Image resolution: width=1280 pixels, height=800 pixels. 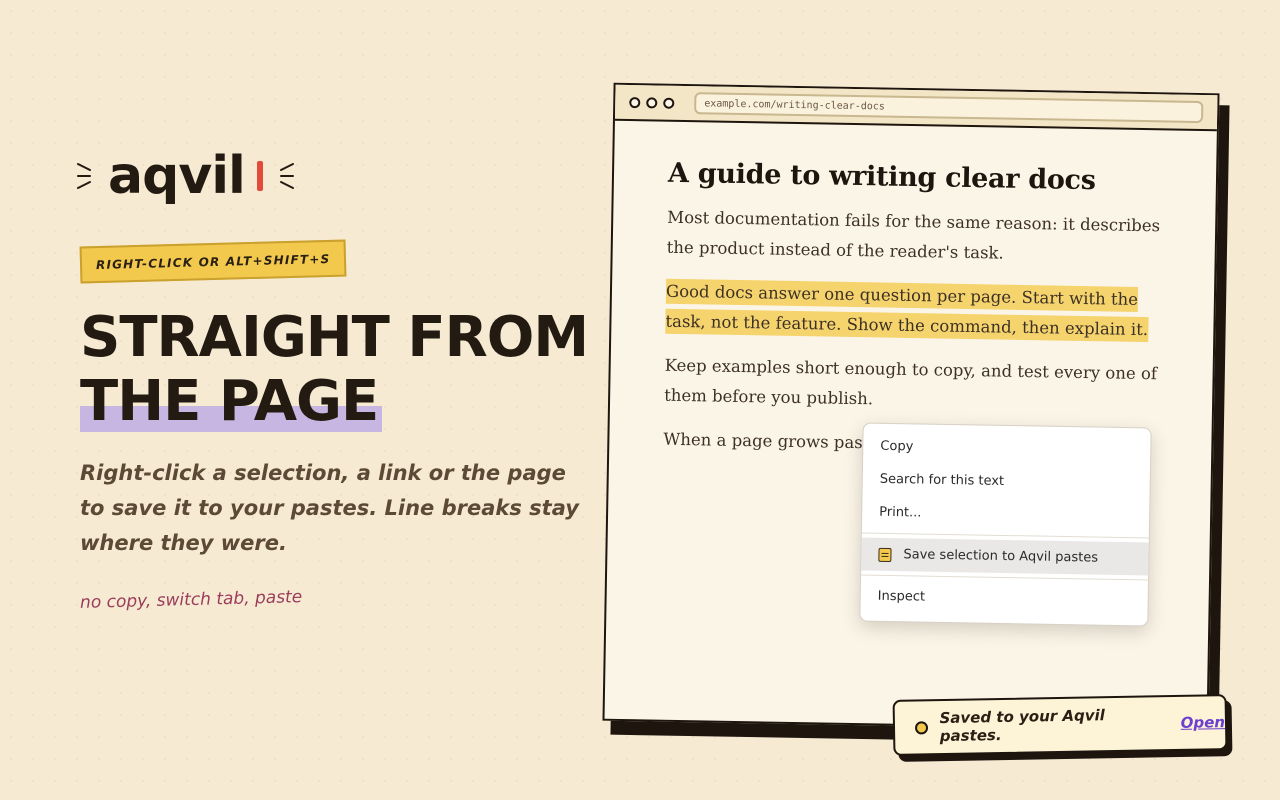 I want to click on page-headline: Straight from the page, so click(x=334, y=369).